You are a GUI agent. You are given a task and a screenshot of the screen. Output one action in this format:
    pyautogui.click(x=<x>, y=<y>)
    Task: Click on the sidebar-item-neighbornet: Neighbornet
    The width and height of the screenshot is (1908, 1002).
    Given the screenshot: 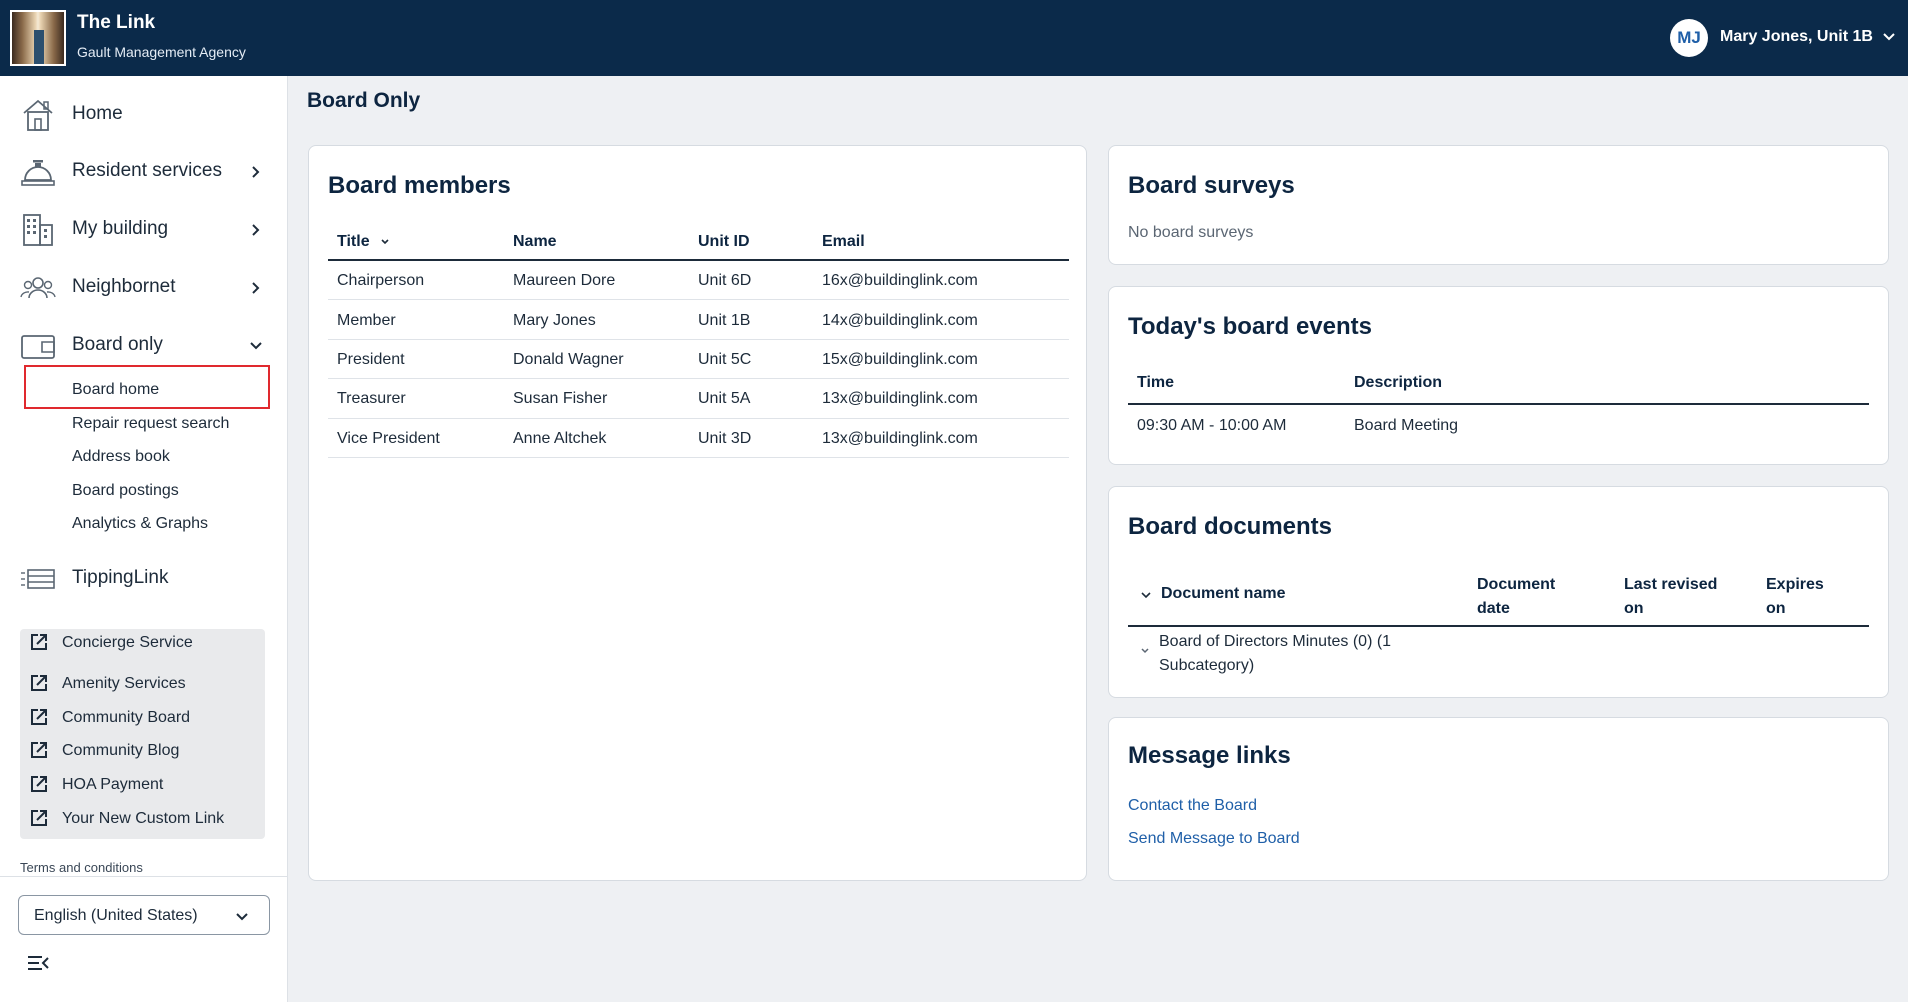 What is the action you would take?
    pyautogui.click(x=144, y=287)
    